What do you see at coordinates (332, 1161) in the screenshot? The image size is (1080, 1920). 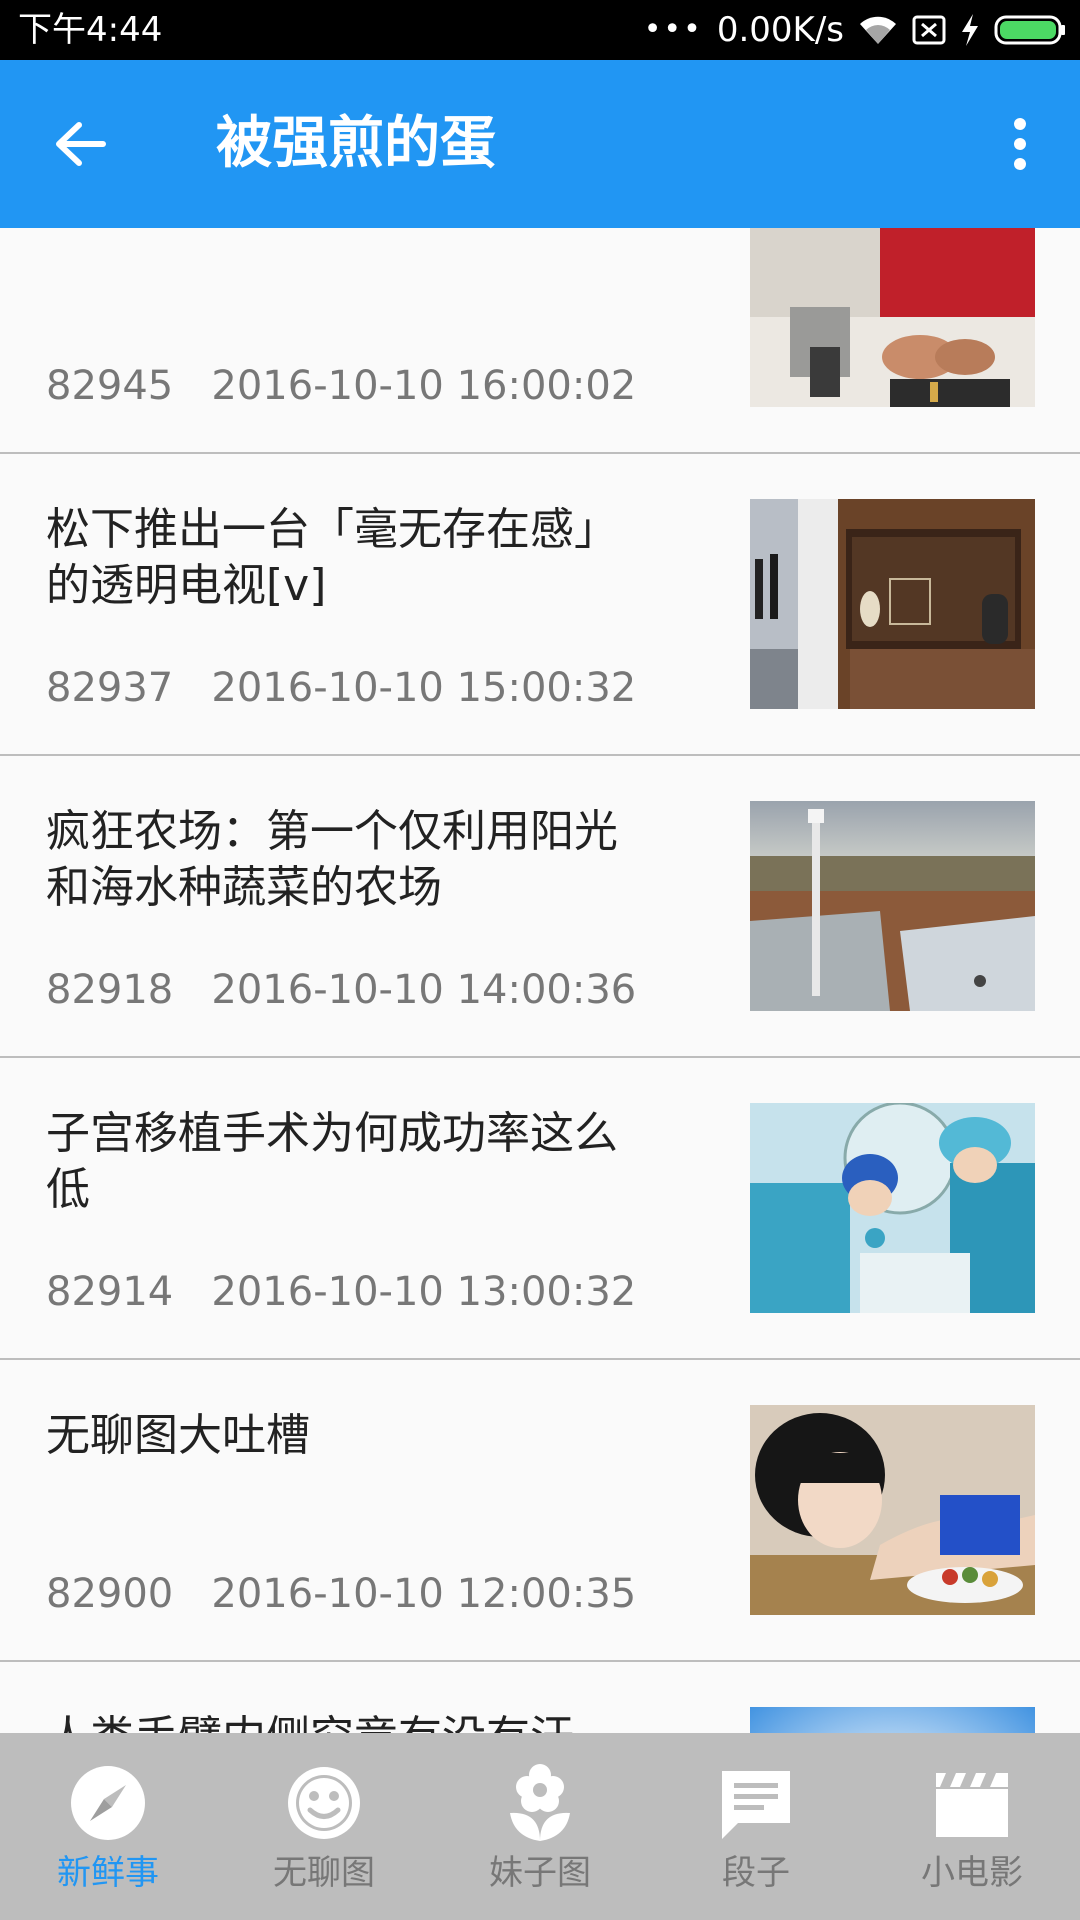 I see `post-title: 子宫移植手术为何成功率这么低` at bounding box center [332, 1161].